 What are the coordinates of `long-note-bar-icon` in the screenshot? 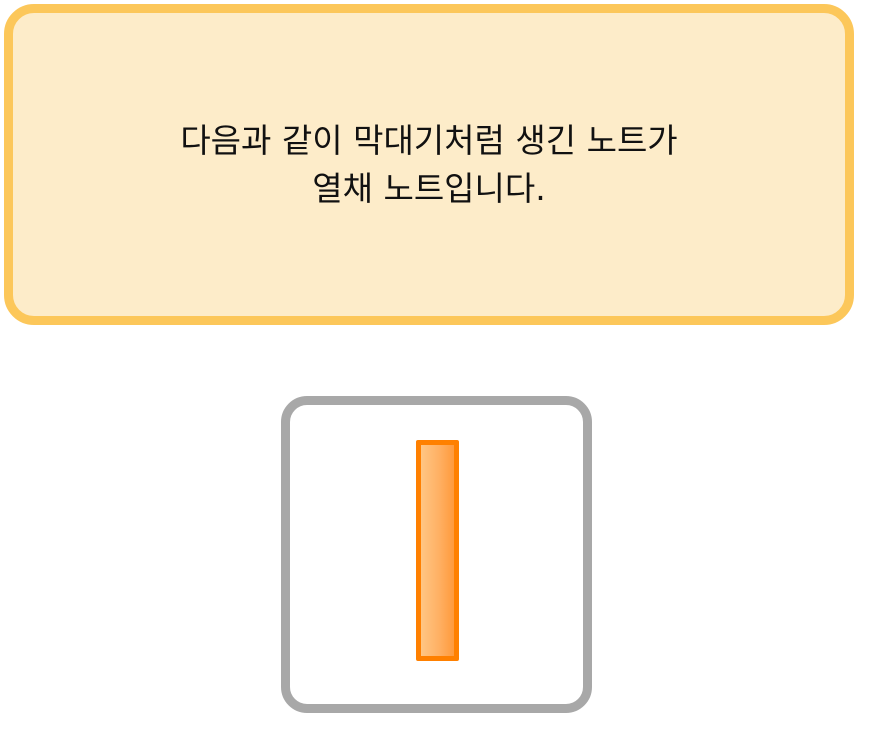 It's located at (437, 550).